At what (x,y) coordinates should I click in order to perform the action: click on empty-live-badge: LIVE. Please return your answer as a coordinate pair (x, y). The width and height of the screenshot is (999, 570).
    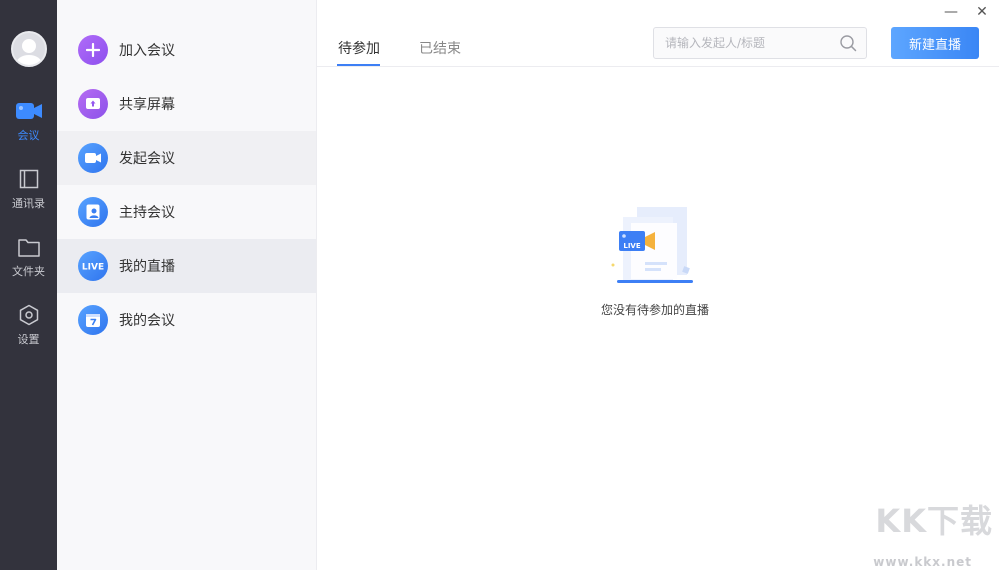
    Looking at the image, I should click on (631, 246).